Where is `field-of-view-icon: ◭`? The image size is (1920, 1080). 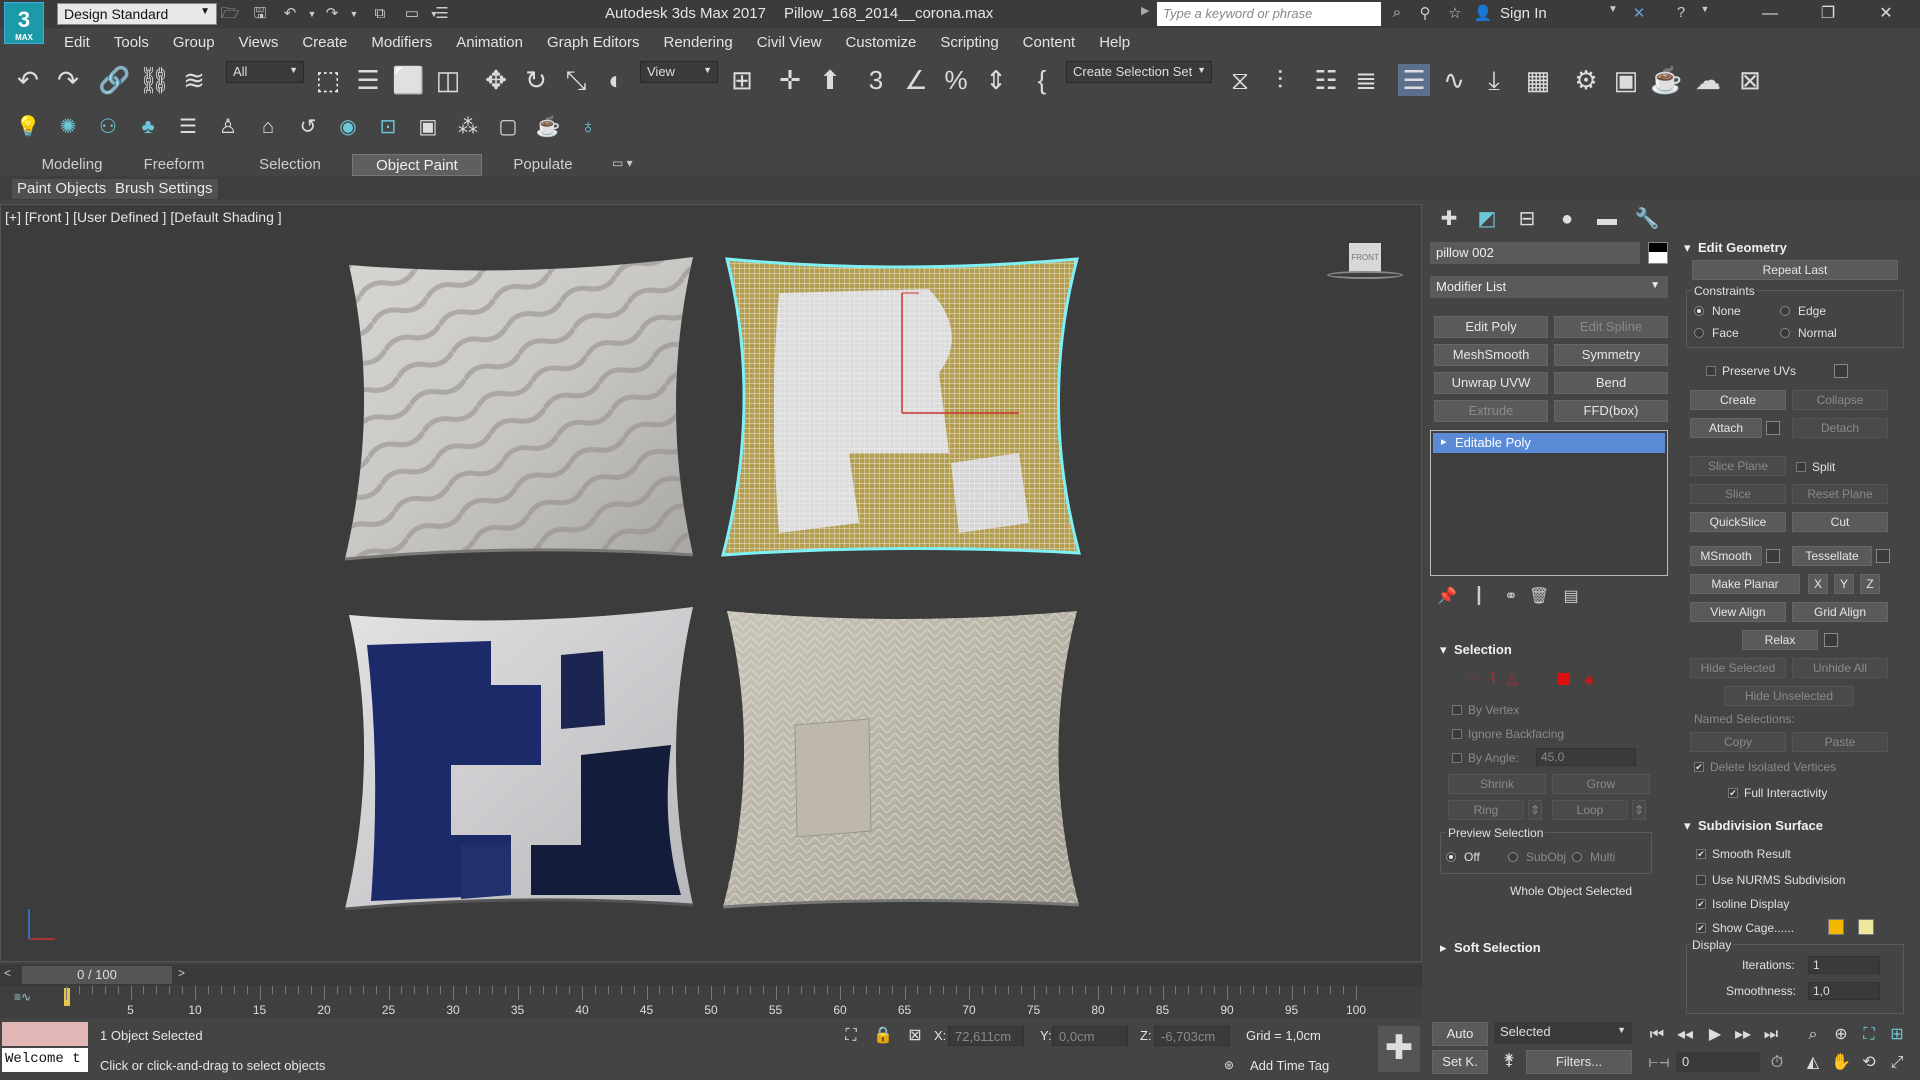 field-of-view-icon: ◭ is located at coordinates (1813, 1063).